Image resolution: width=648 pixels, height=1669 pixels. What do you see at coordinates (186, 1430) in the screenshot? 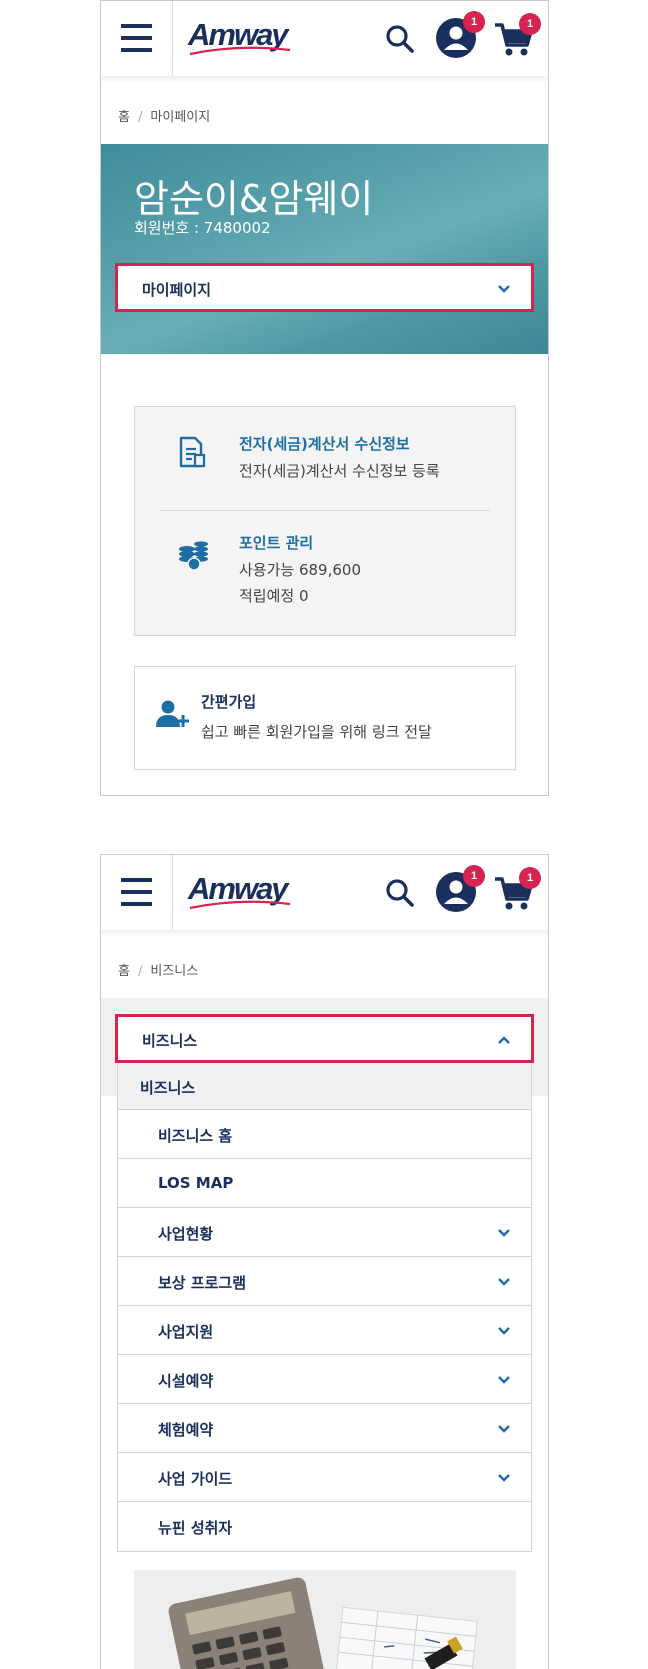
I see `menu-item-label: 체험예약` at bounding box center [186, 1430].